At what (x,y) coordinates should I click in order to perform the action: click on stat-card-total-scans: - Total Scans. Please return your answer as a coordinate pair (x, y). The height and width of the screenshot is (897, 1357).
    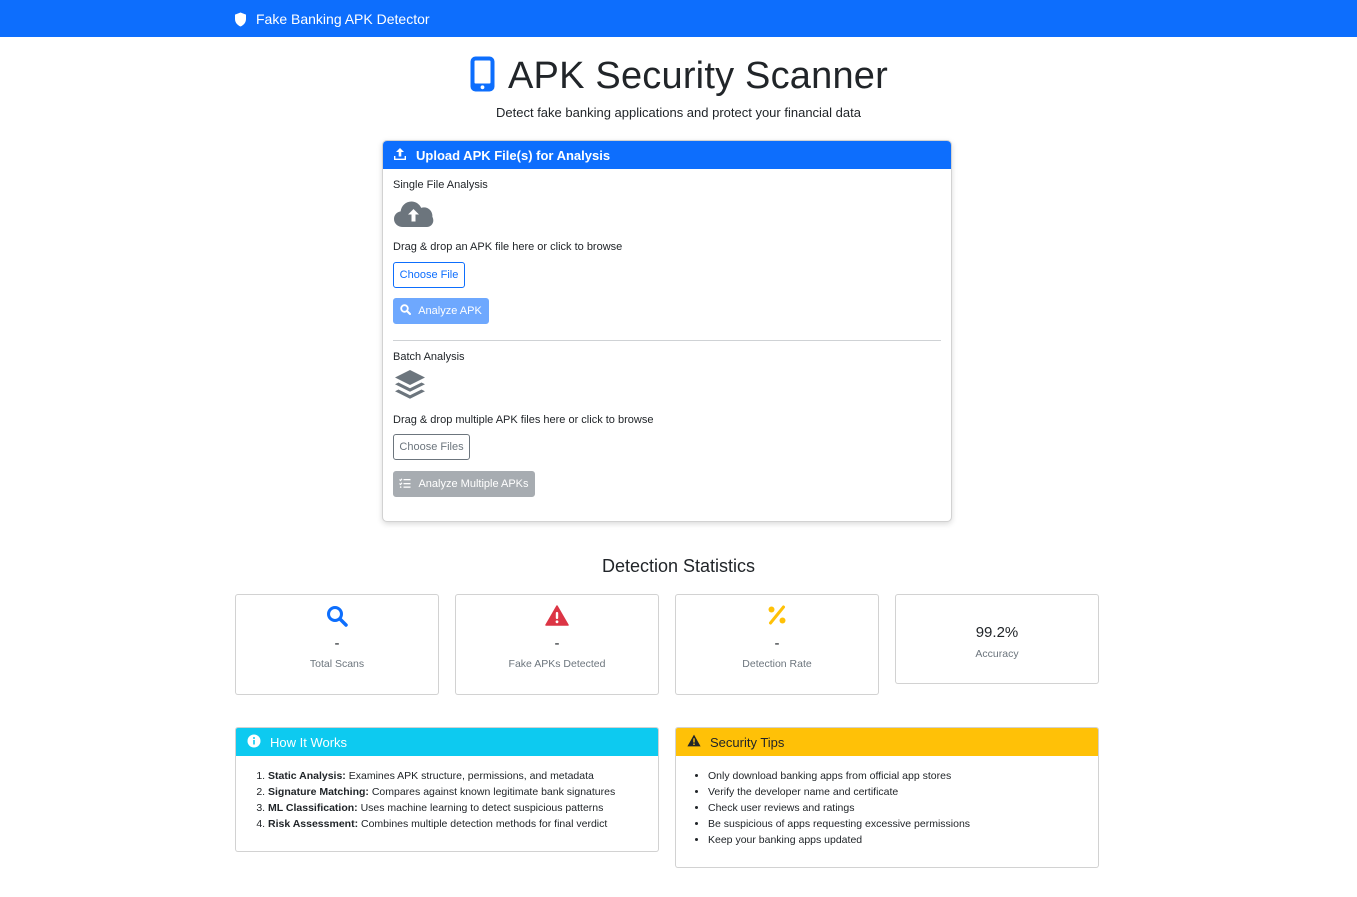
    Looking at the image, I should click on (337, 644).